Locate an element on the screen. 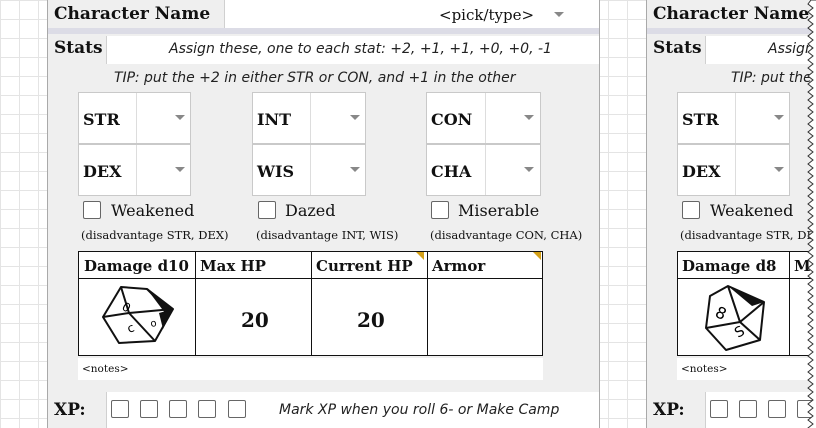  stat-con: CON is located at coordinates (483, 118).